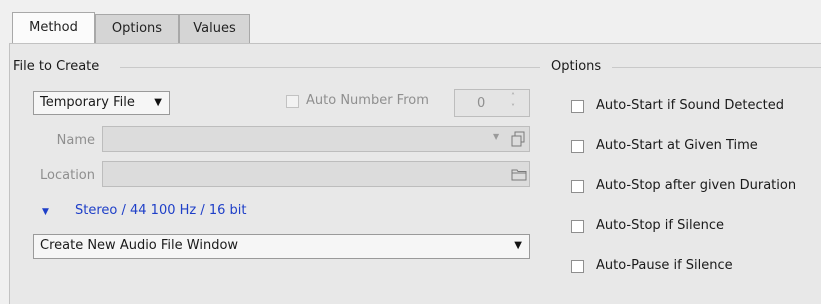 The height and width of the screenshot is (304, 821). Describe the element at coordinates (577, 266) in the screenshot. I see `auto-pause-silence-checkbox` at that location.